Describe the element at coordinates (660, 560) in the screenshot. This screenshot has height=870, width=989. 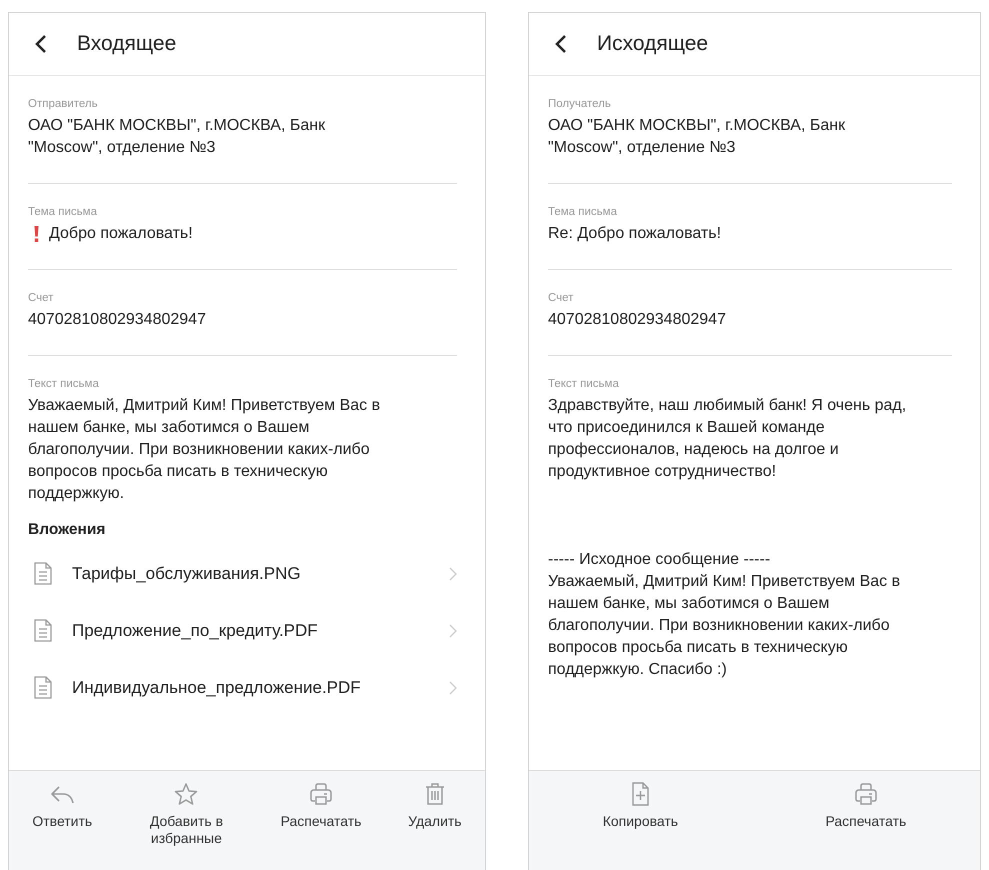
I see `quote-header: ----- Исходное сообщение -----` at that location.